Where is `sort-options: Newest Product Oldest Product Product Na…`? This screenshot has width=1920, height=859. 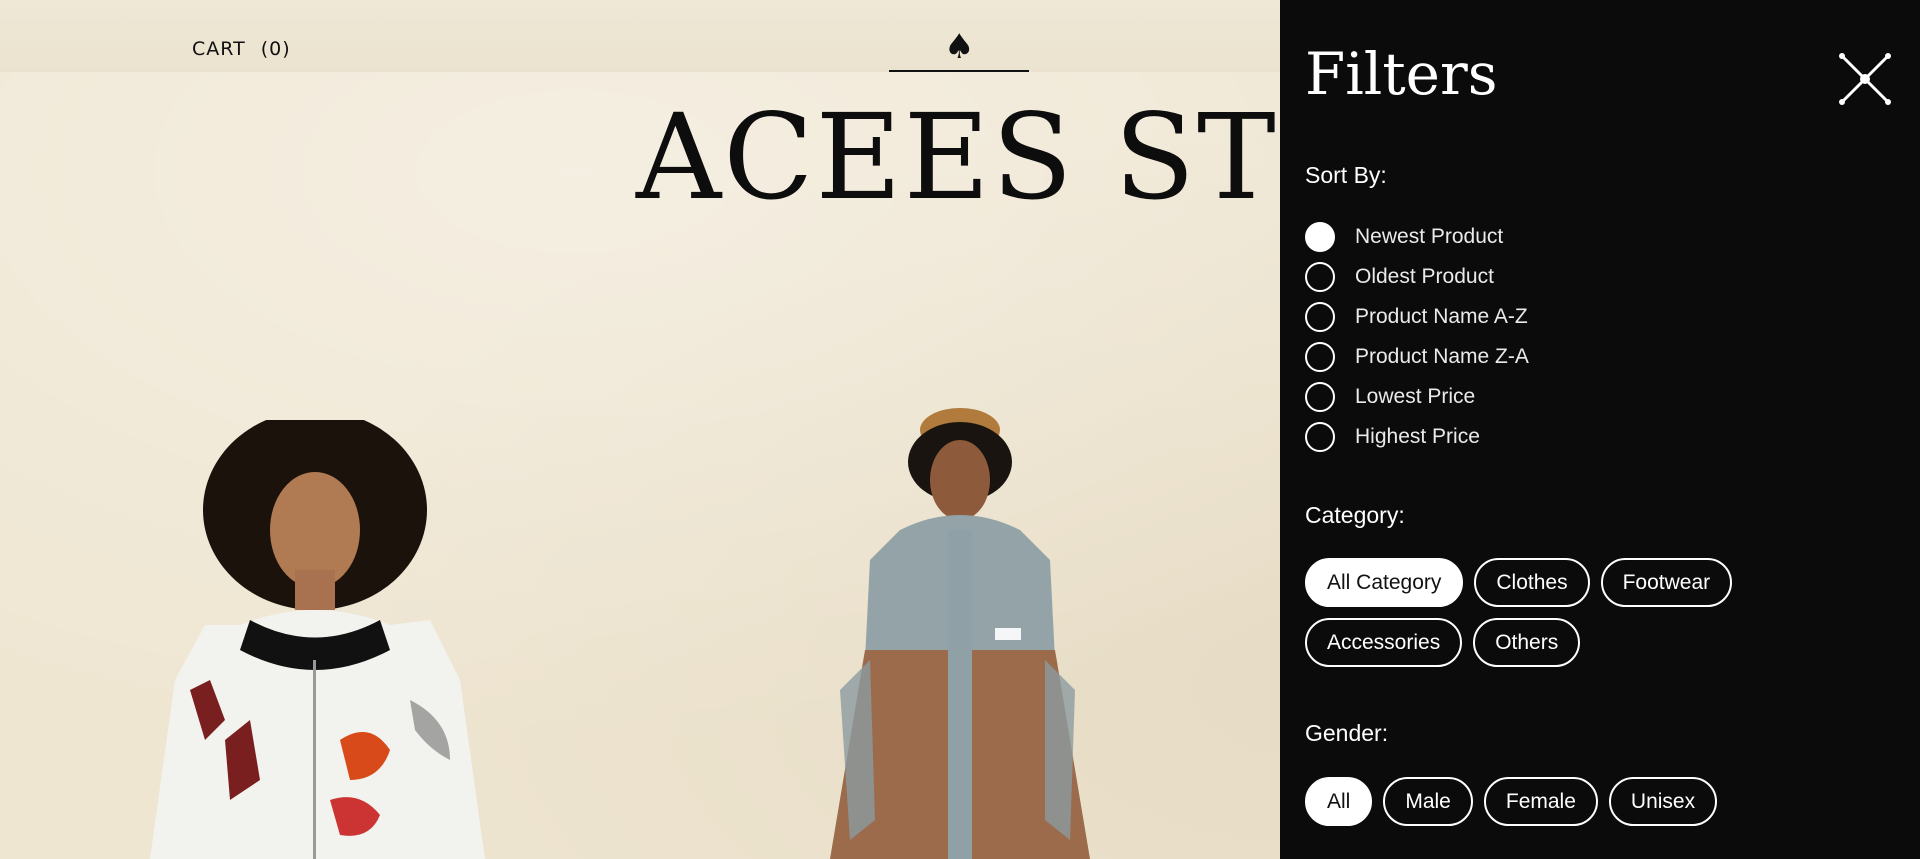 sort-options: Newest Product Oldest Product Product Na… is located at coordinates (1417, 337).